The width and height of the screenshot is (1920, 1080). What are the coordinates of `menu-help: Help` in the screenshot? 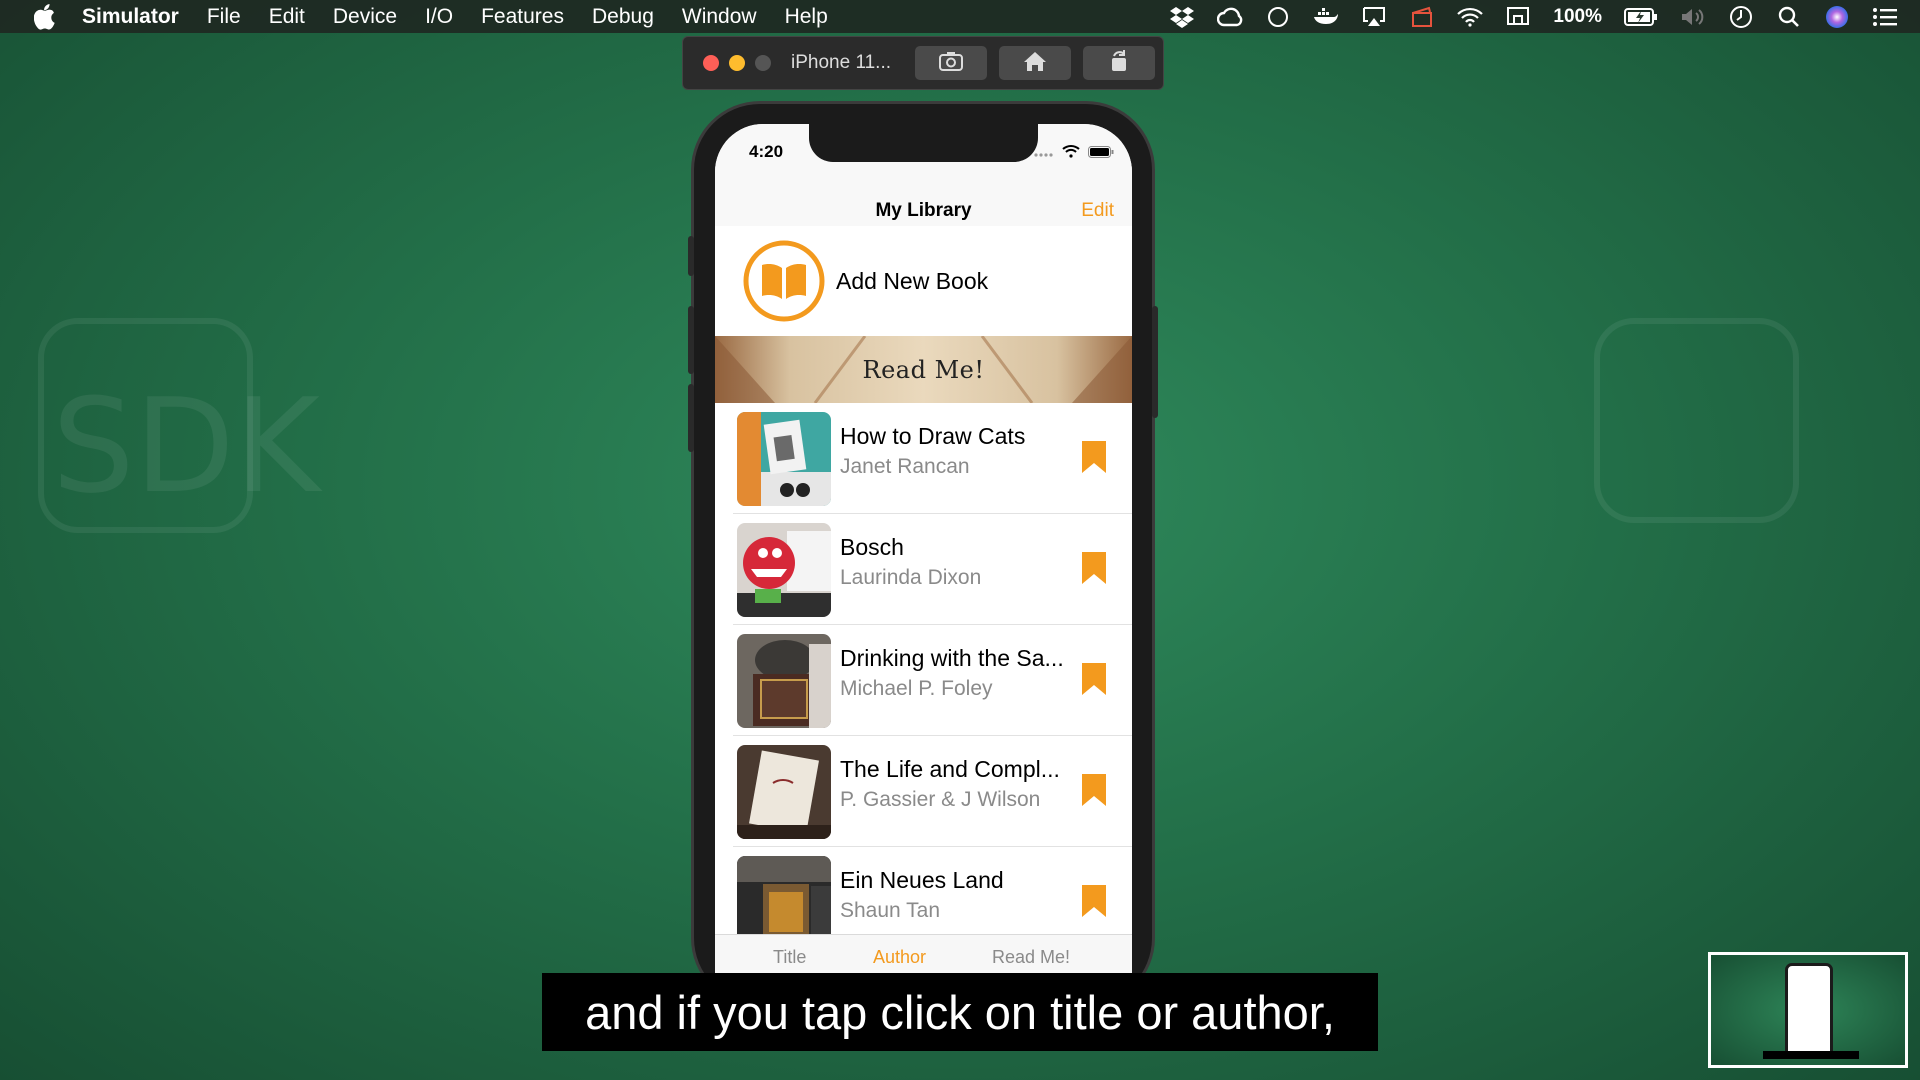 It's located at (806, 17).